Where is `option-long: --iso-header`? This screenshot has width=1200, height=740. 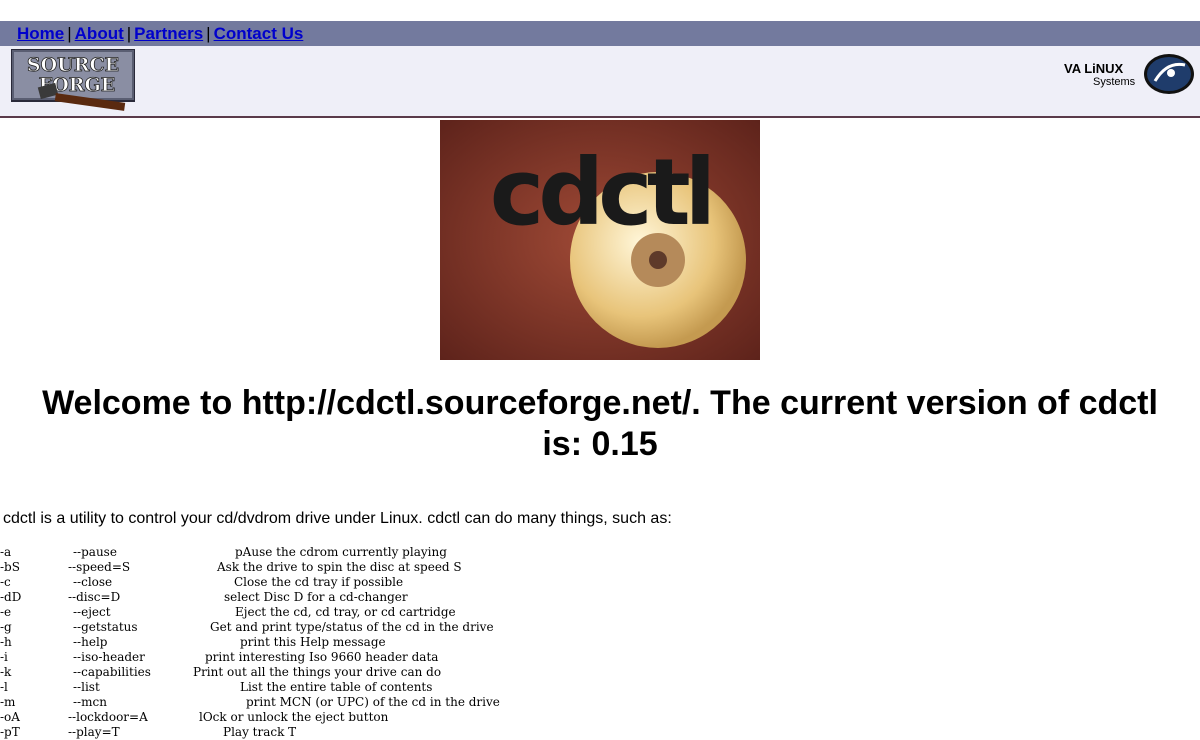
option-long: --iso-header is located at coordinates (109, 657).